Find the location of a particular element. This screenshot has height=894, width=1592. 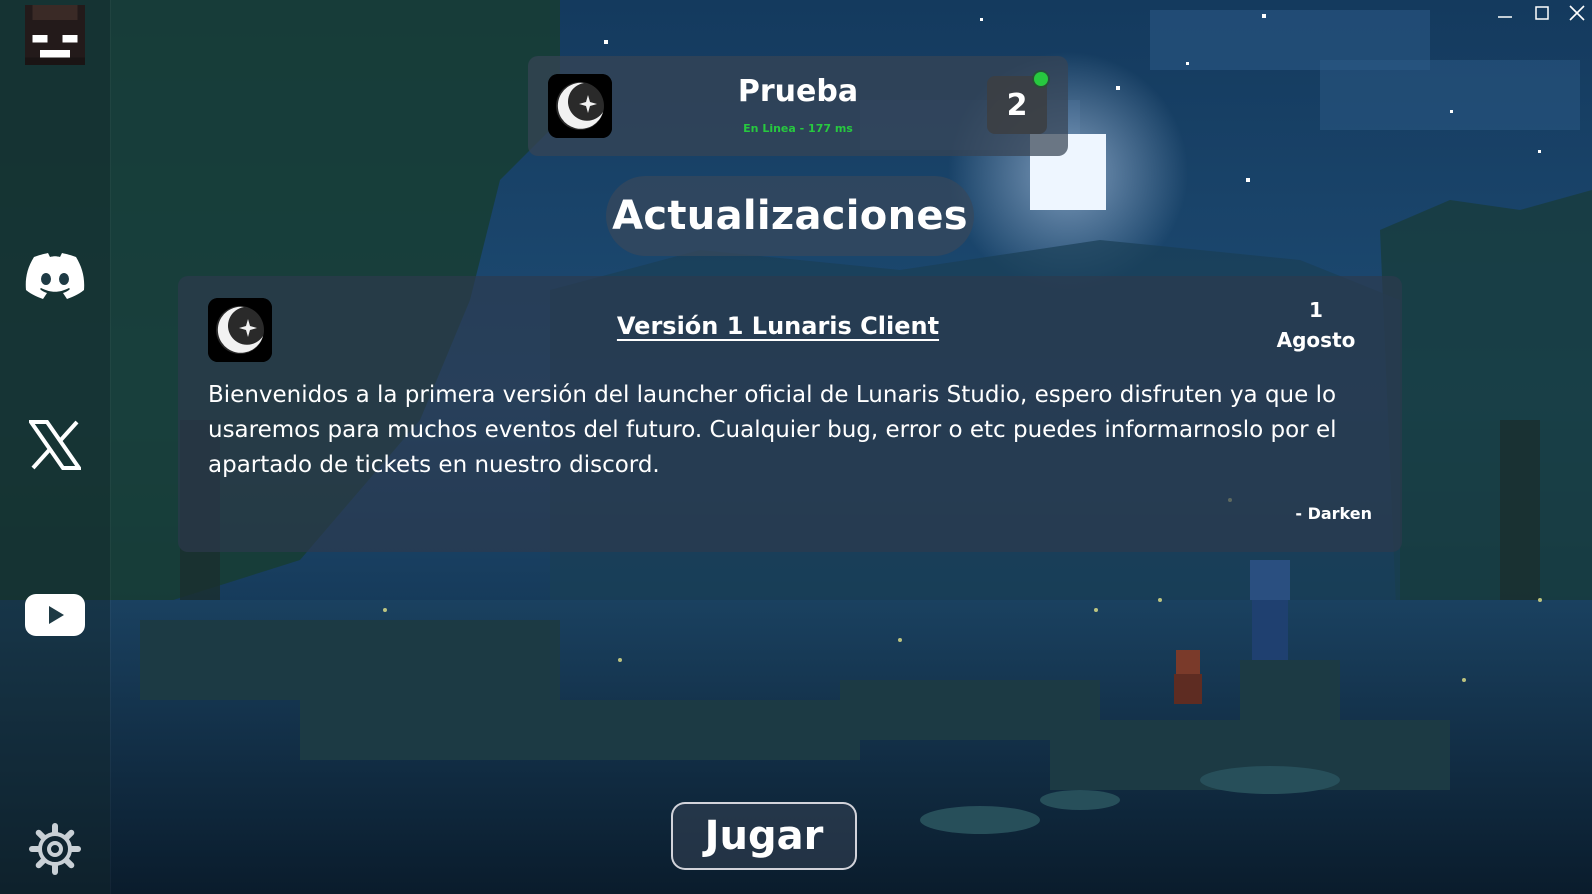

minimize-button is located at coordinates (1505, 13).